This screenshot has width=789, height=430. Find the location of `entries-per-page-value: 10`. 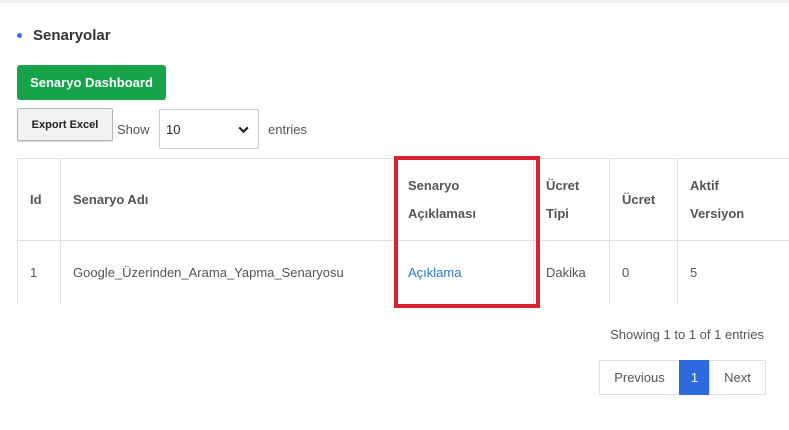

entries-per-page-value: 10 is located at coordinates (173, 129).